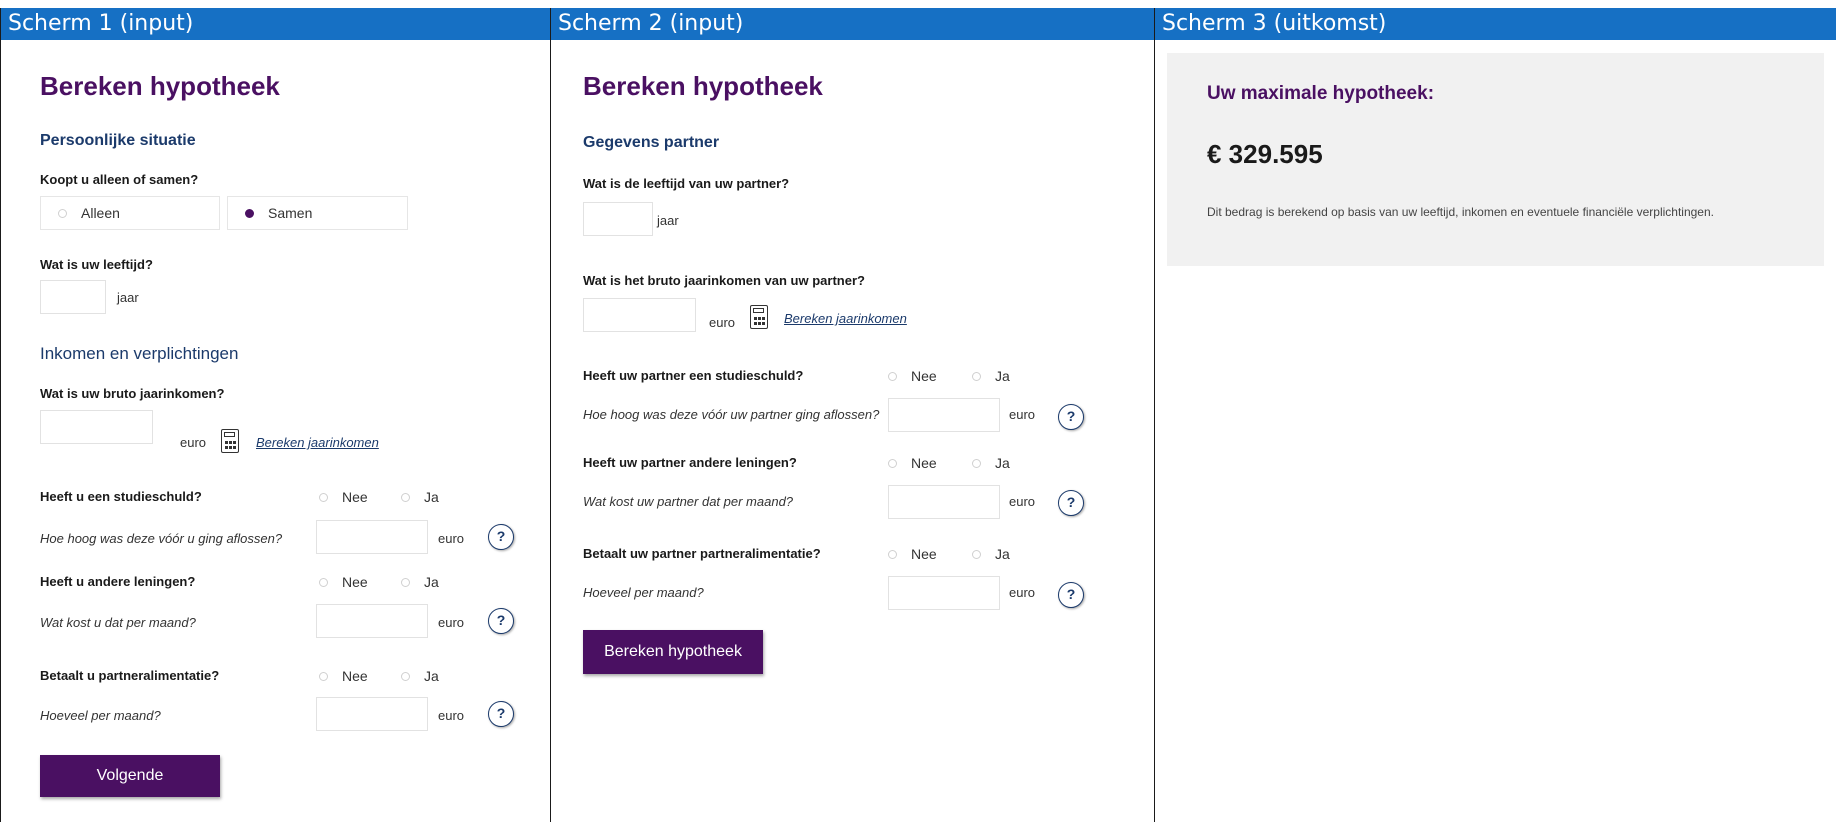 The image size is (1836, 822). Describe the element at coordinates (372, 714) in the screenshot. I see `alimony-input` at that location.